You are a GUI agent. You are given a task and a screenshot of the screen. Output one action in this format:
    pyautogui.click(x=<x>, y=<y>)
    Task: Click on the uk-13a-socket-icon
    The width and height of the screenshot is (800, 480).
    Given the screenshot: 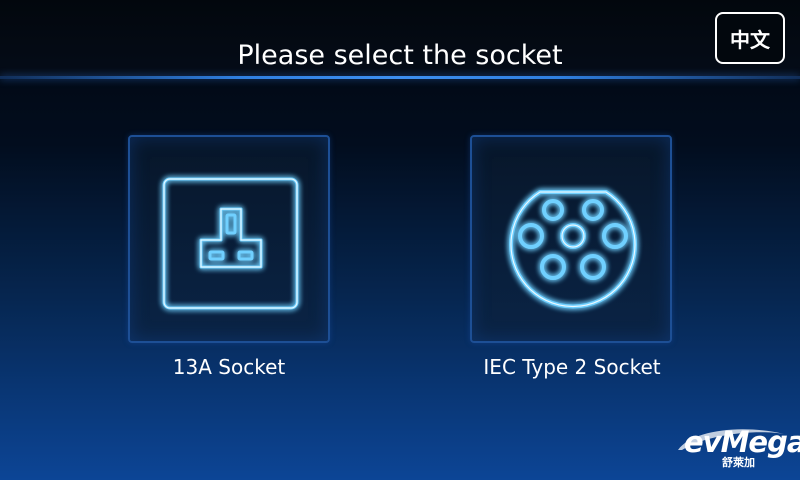 What is the action you would take?
    pyautogui.click(x=230, y=243)
    